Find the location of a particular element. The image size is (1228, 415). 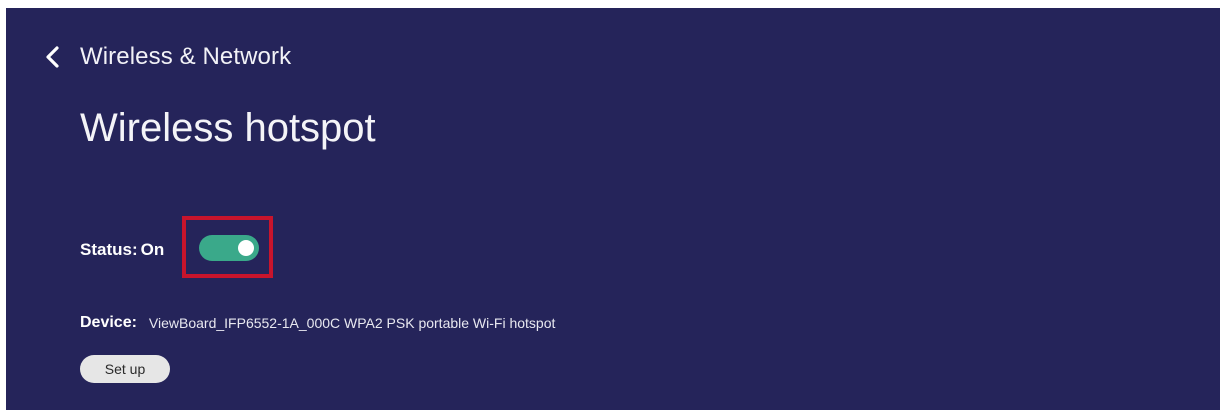

device-label: Device: is located at coordinates (108, 322).